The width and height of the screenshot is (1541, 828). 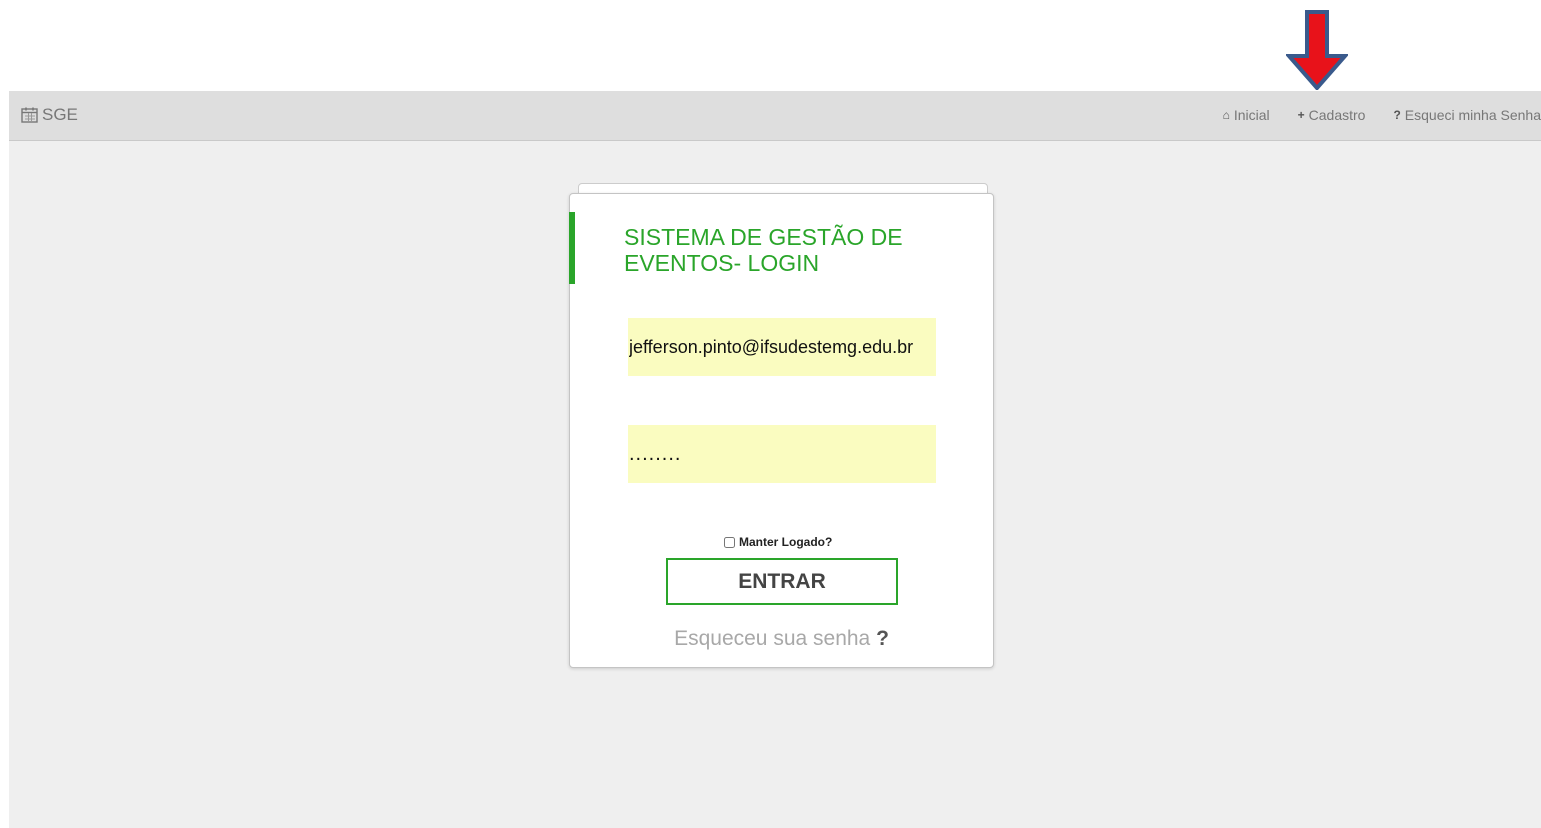 What do you see at coordinates (772, 638) in the screenshot?
I see `forgot-password-label: Esqueceu sua senha` at bounding box center [772, 638].